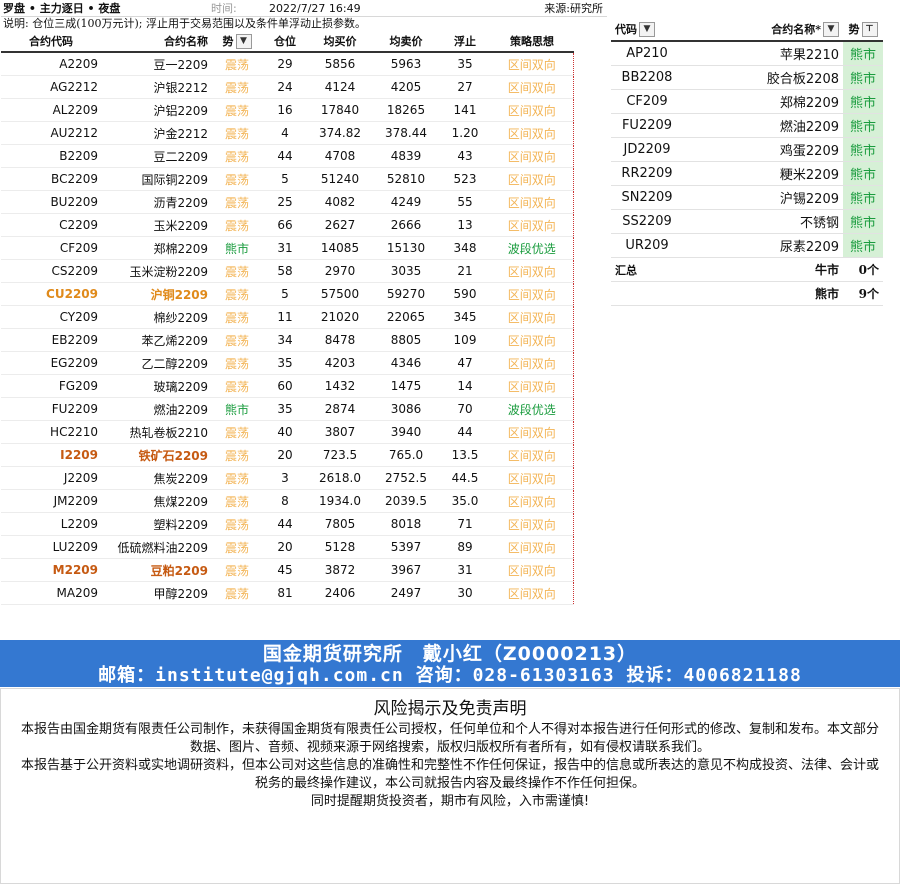 The height and width of the screenshot is (891, 908). What do you see at coordinates (285, 409) in the screenshot?
I see `cell-position: 35` at bounding box center [285, 409].